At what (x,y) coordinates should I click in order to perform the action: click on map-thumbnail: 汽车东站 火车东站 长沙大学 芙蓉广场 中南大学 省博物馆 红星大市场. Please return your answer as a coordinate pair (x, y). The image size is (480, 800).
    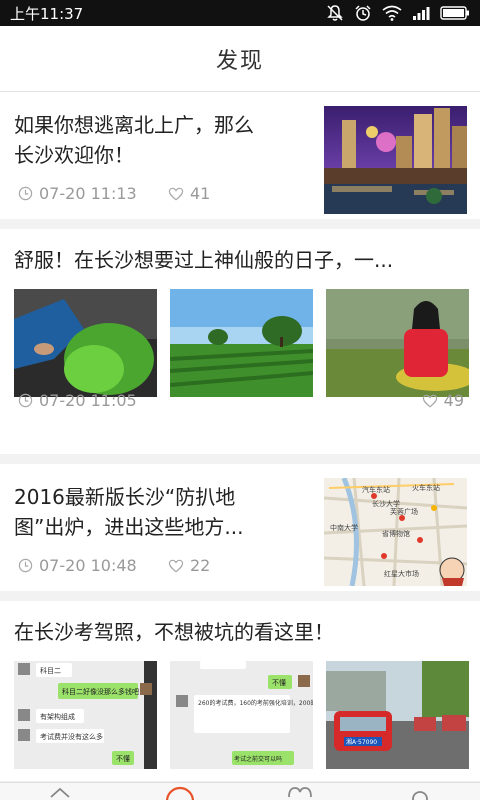
    Looking at the image, I should click on (395, 532).